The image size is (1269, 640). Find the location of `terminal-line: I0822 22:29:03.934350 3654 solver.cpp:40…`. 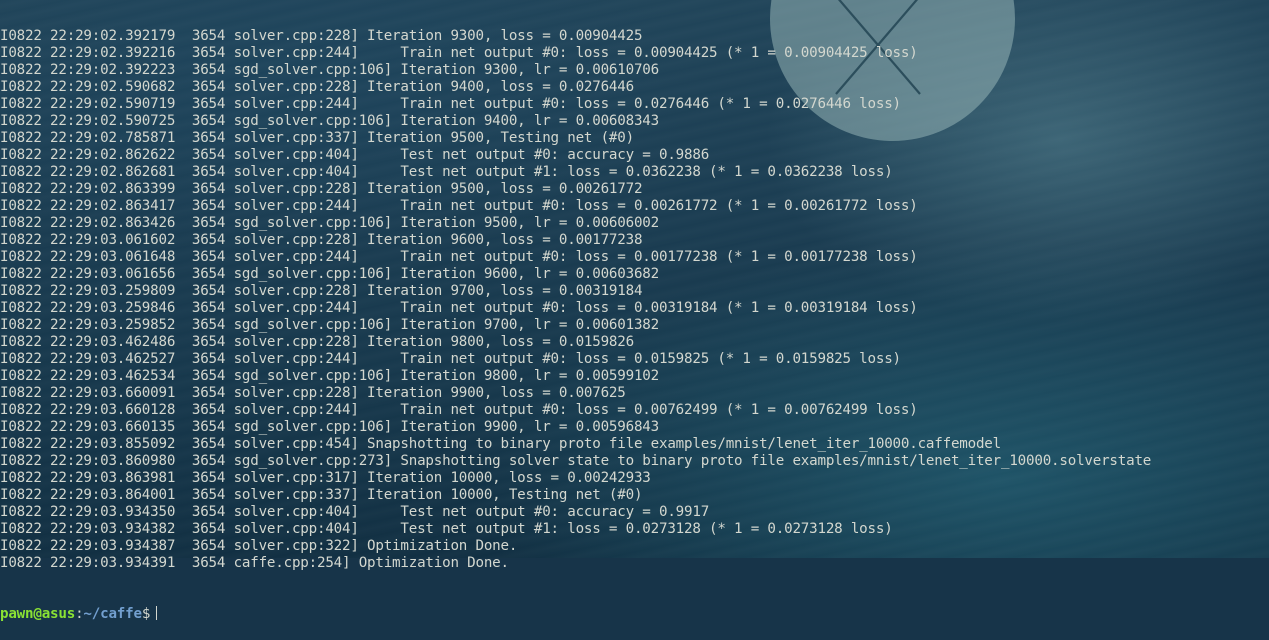

terminal-line: I0822 22:29:03.934350 3654 solver.cpp:40… is located at coordinates (355, 512).